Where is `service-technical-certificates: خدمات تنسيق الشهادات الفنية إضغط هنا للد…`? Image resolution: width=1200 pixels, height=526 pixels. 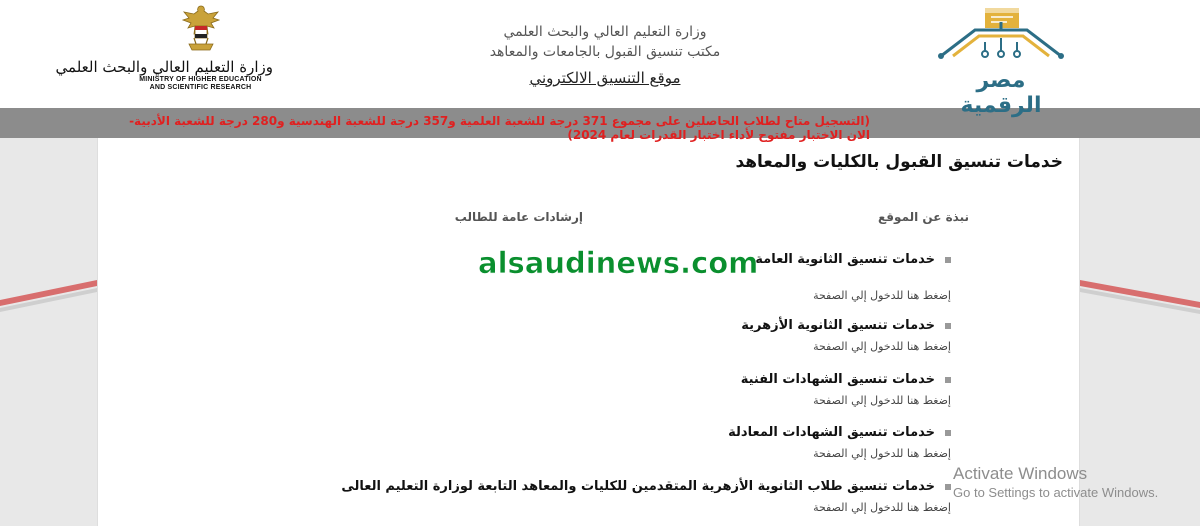
service-technical-certificates: خدمات تنسيق الشهادات الفنية إضغط هنا للد… is located at coordinates (846, 389).